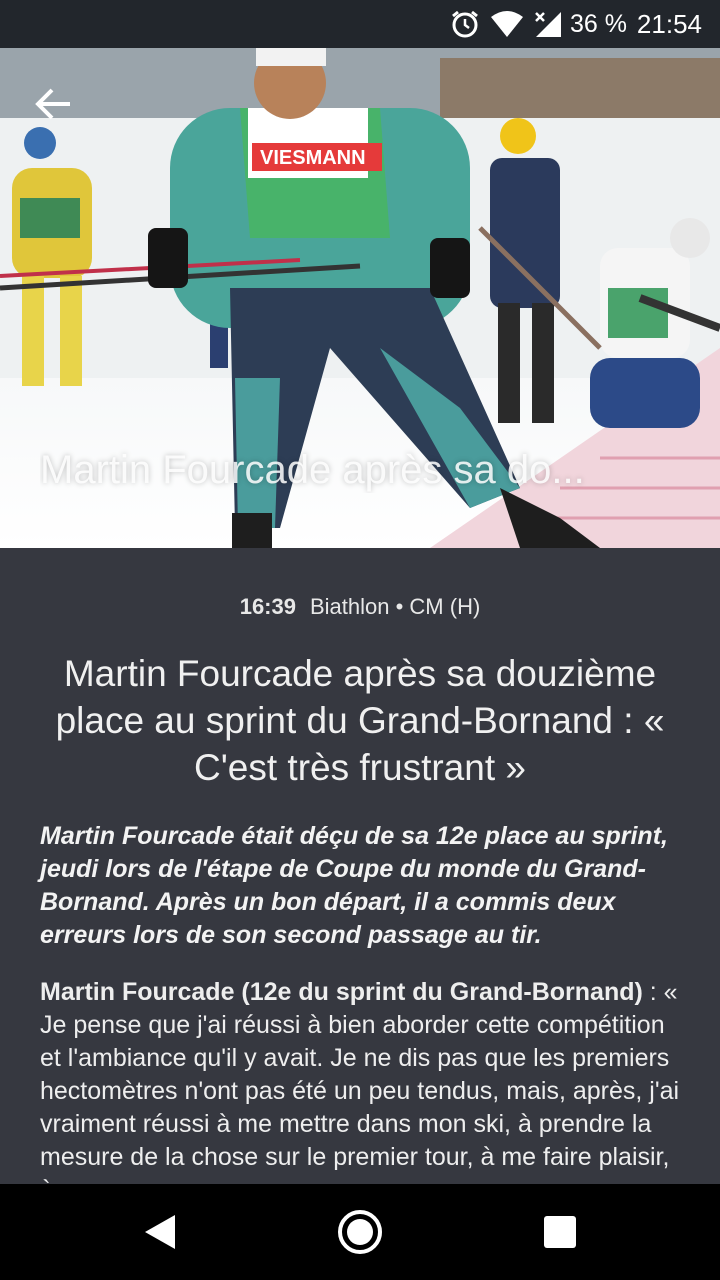 The image size is (720, 1280). What do you see at coordinates (160, 1232) in the screenshot?
I see `back-nav-icon` at bounding box center [160, 1232].